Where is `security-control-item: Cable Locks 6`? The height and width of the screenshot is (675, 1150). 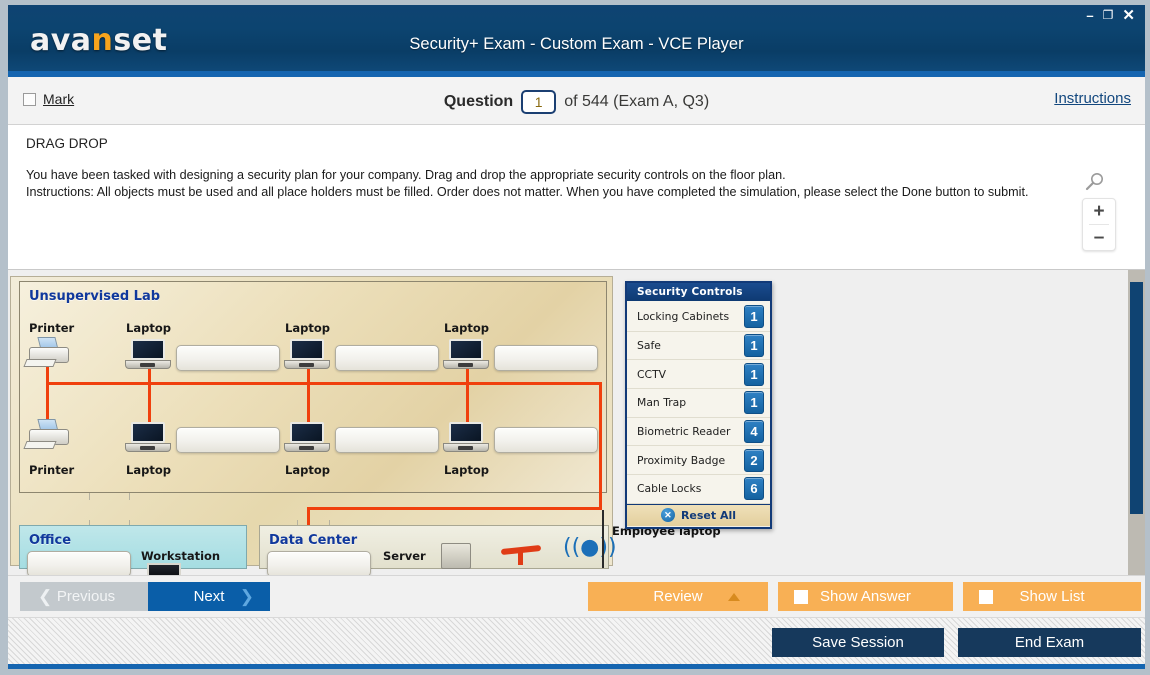 security-control-item: Cable Locks 6 is located at coordinates (698, 489).